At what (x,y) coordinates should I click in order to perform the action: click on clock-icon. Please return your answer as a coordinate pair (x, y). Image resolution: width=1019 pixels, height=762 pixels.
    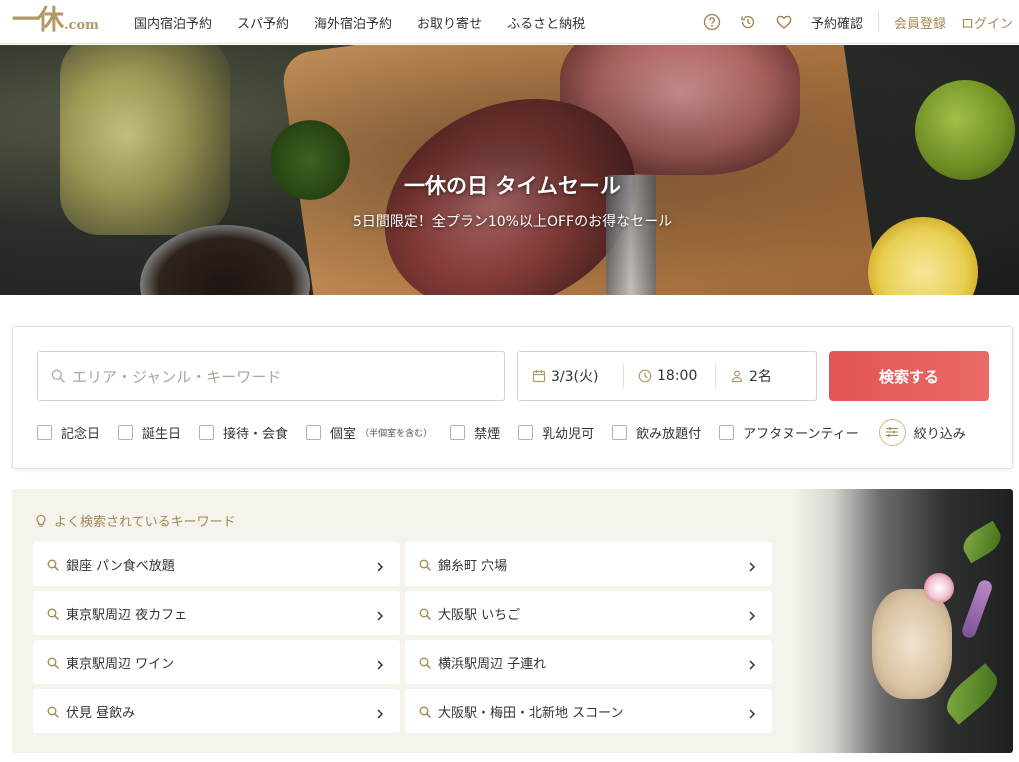
    Looking at the image, I should click on (645, 376).